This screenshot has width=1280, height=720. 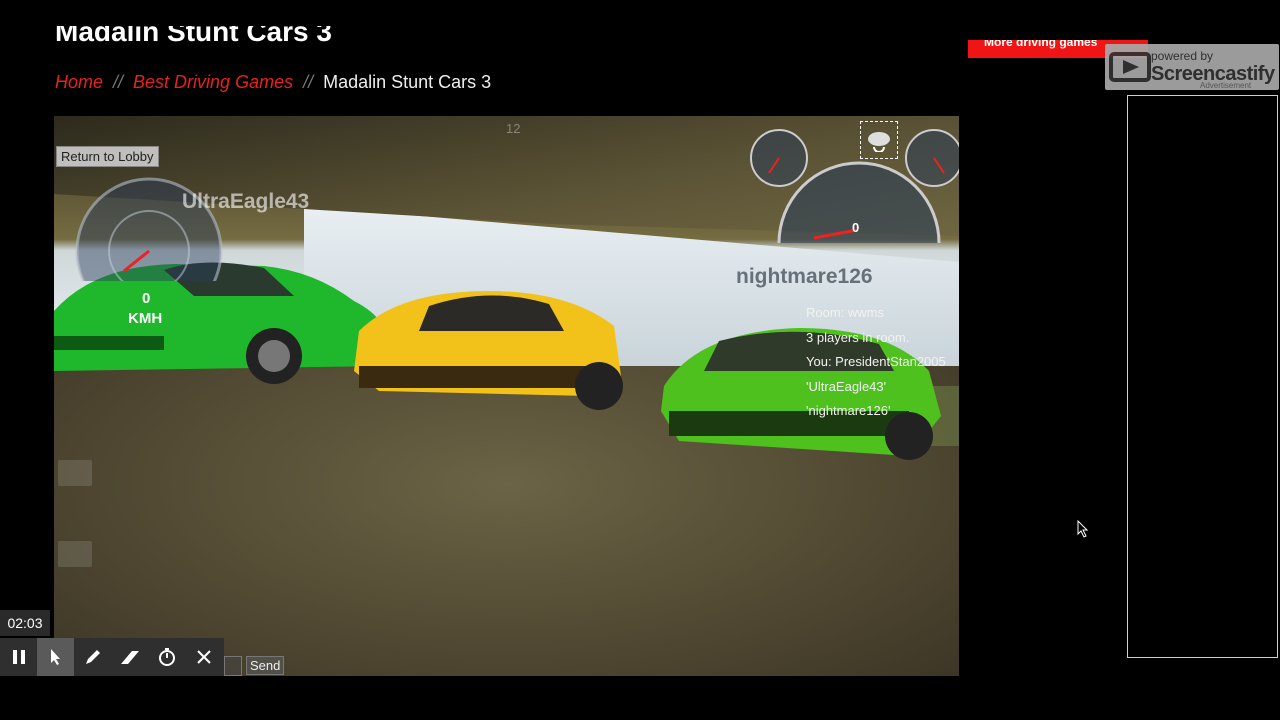 What do you see at coordinates (804, 276) in the screenshot?
I see `player-tag: nightmare126` at bounding box center [804, 276].